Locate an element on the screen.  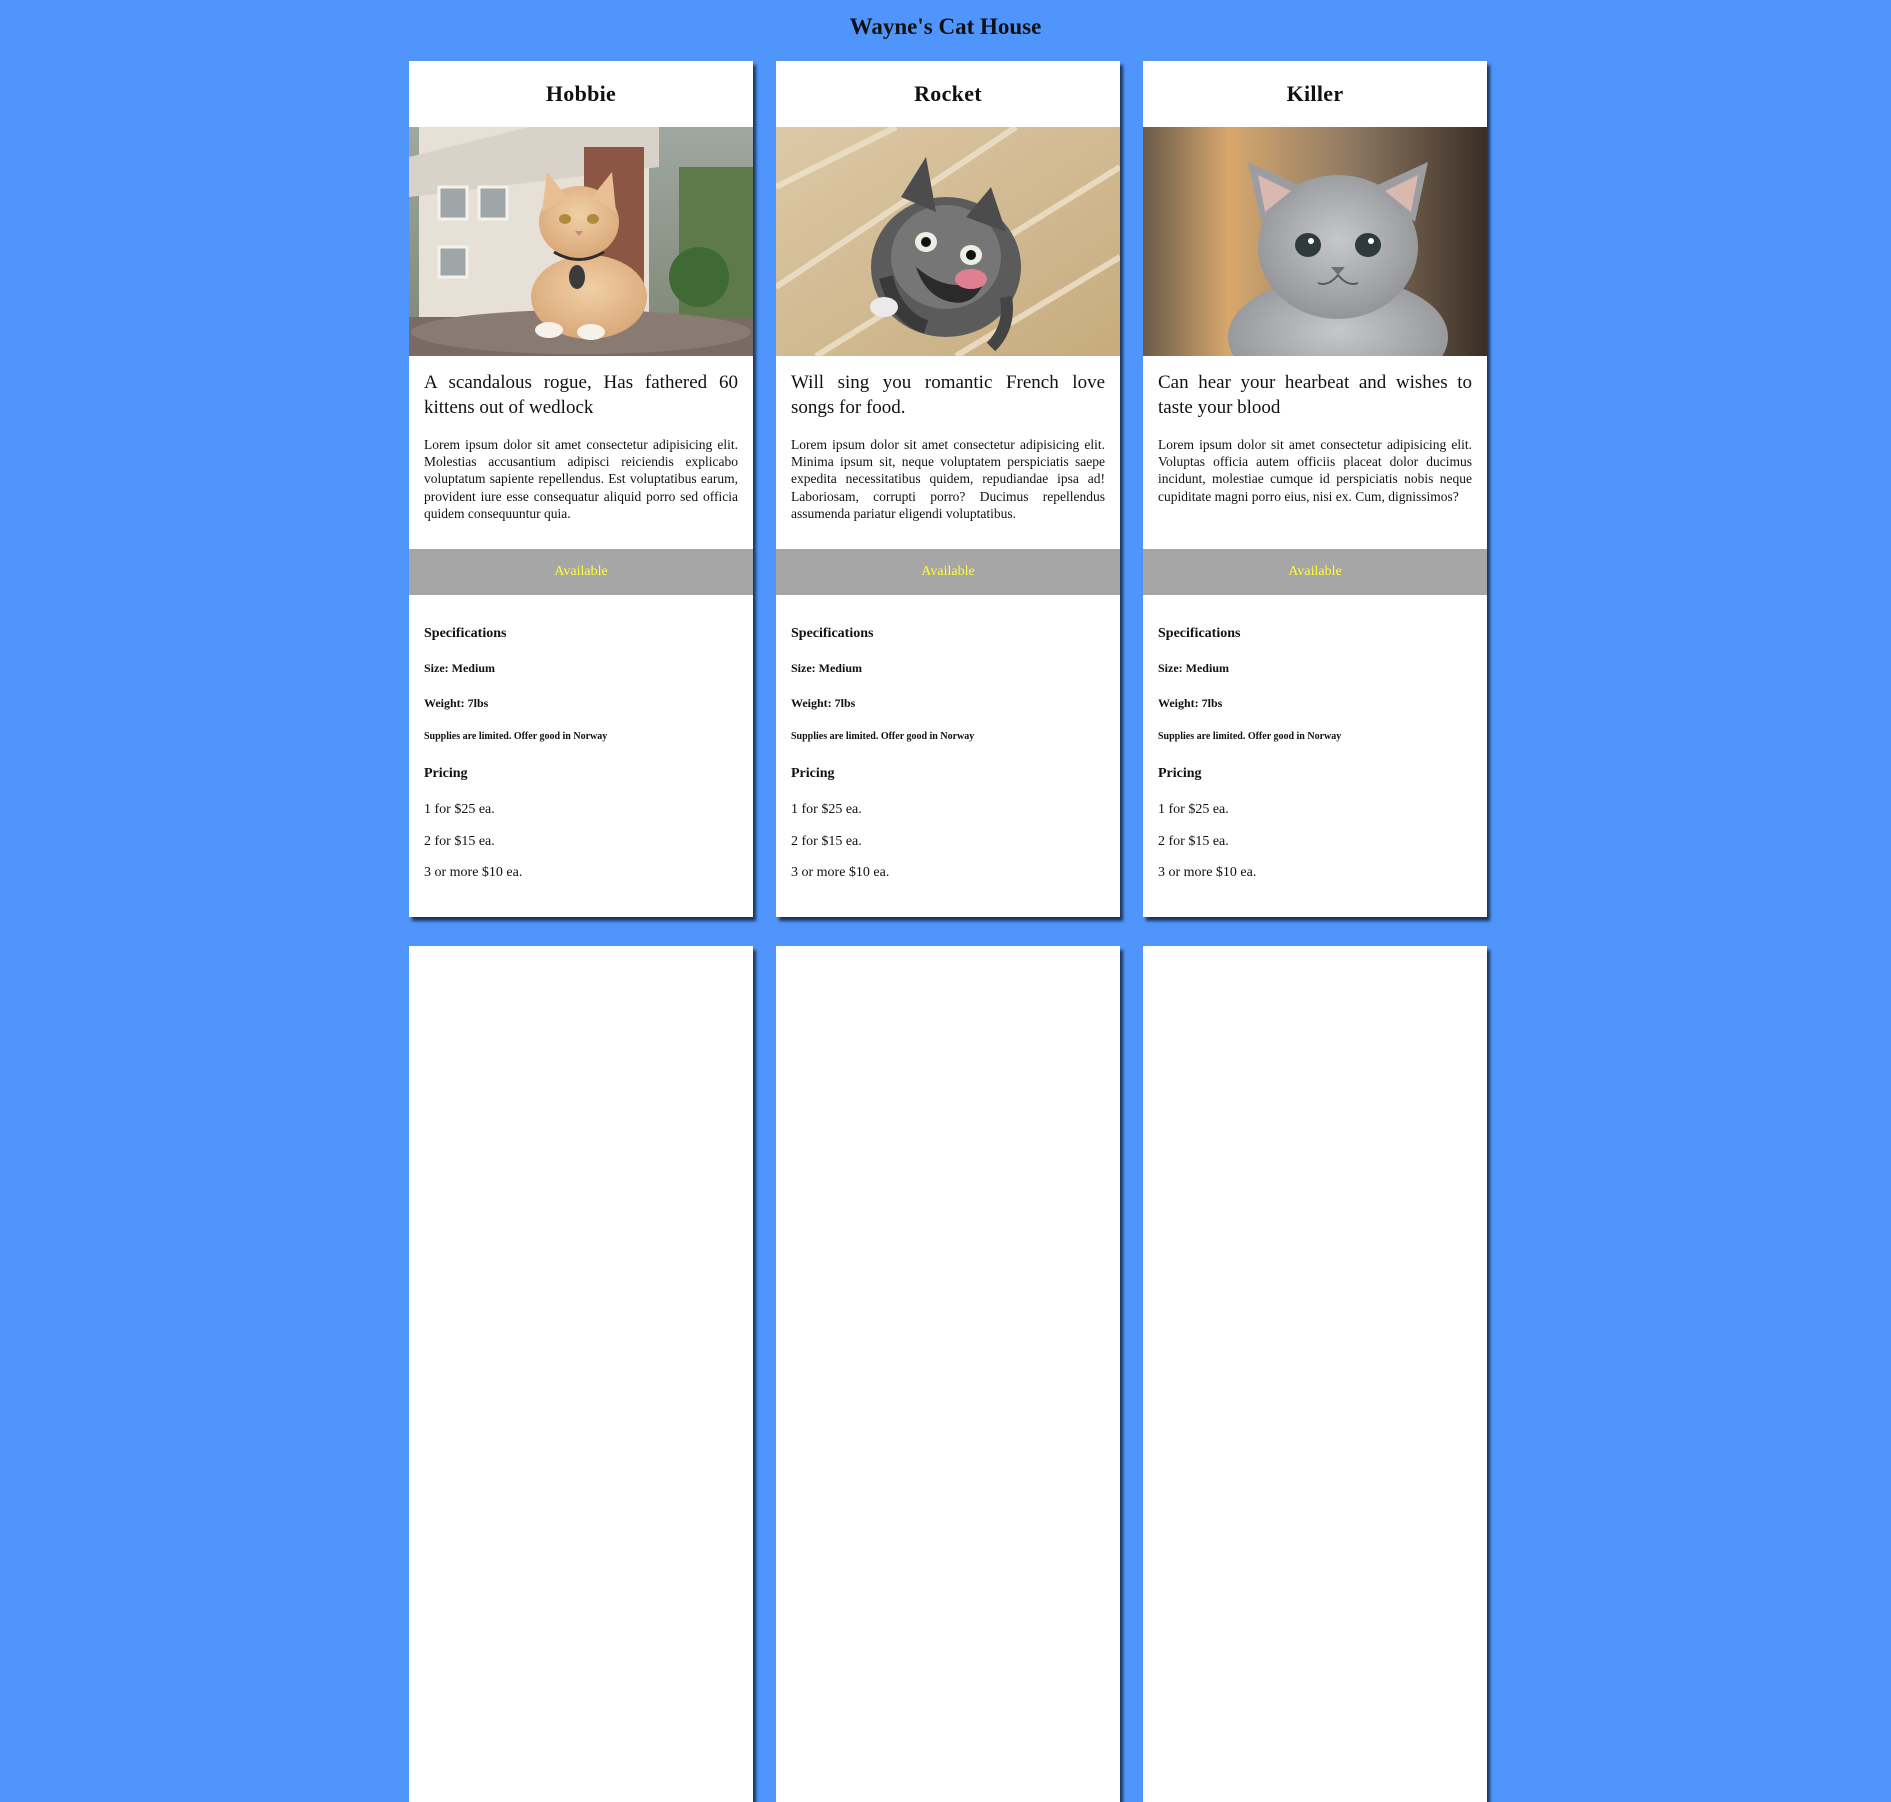
cat-name: Rocket is located at coordinates (948, 93).